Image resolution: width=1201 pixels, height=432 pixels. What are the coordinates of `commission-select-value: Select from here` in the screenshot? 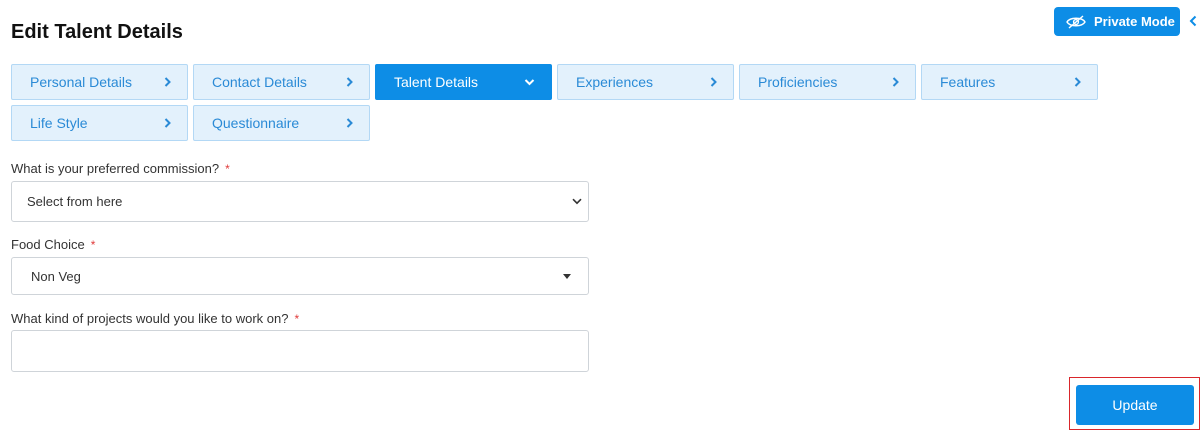 It's located at (75, 201).